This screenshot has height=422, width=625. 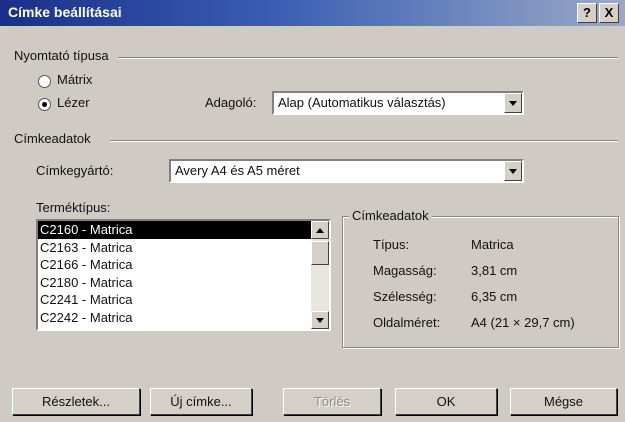 I want to click on label-data-label: Címkeadatok, so click(x=52, y=138).